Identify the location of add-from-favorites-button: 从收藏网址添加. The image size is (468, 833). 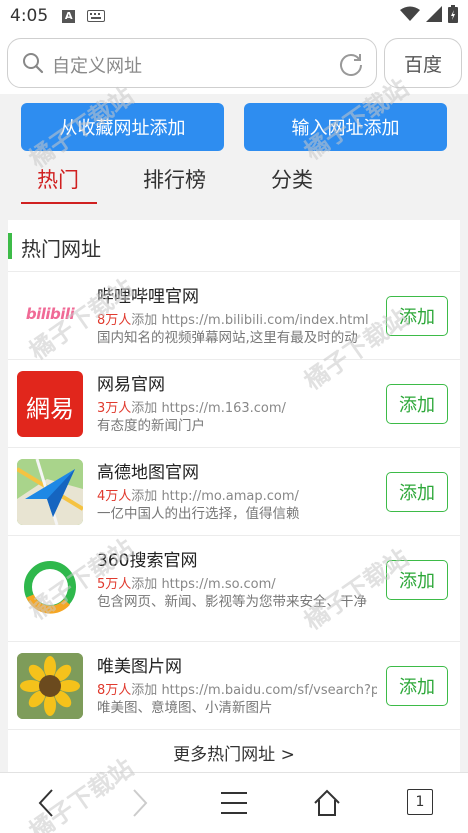
(122, 127).